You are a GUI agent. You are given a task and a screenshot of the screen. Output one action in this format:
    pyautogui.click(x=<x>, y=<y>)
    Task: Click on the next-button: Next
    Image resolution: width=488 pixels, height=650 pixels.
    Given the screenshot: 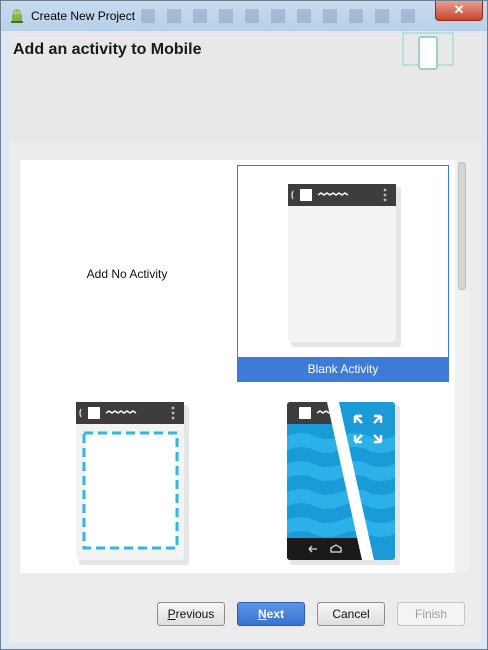 What is the action you would take?
    pyautogui.click(x=271, y=614)
    